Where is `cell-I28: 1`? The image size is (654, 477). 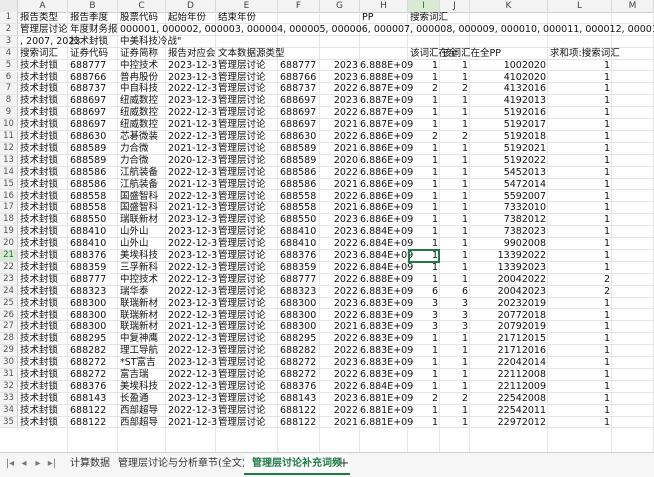
cell-I28: 1 is located at coordinates (424, 338).